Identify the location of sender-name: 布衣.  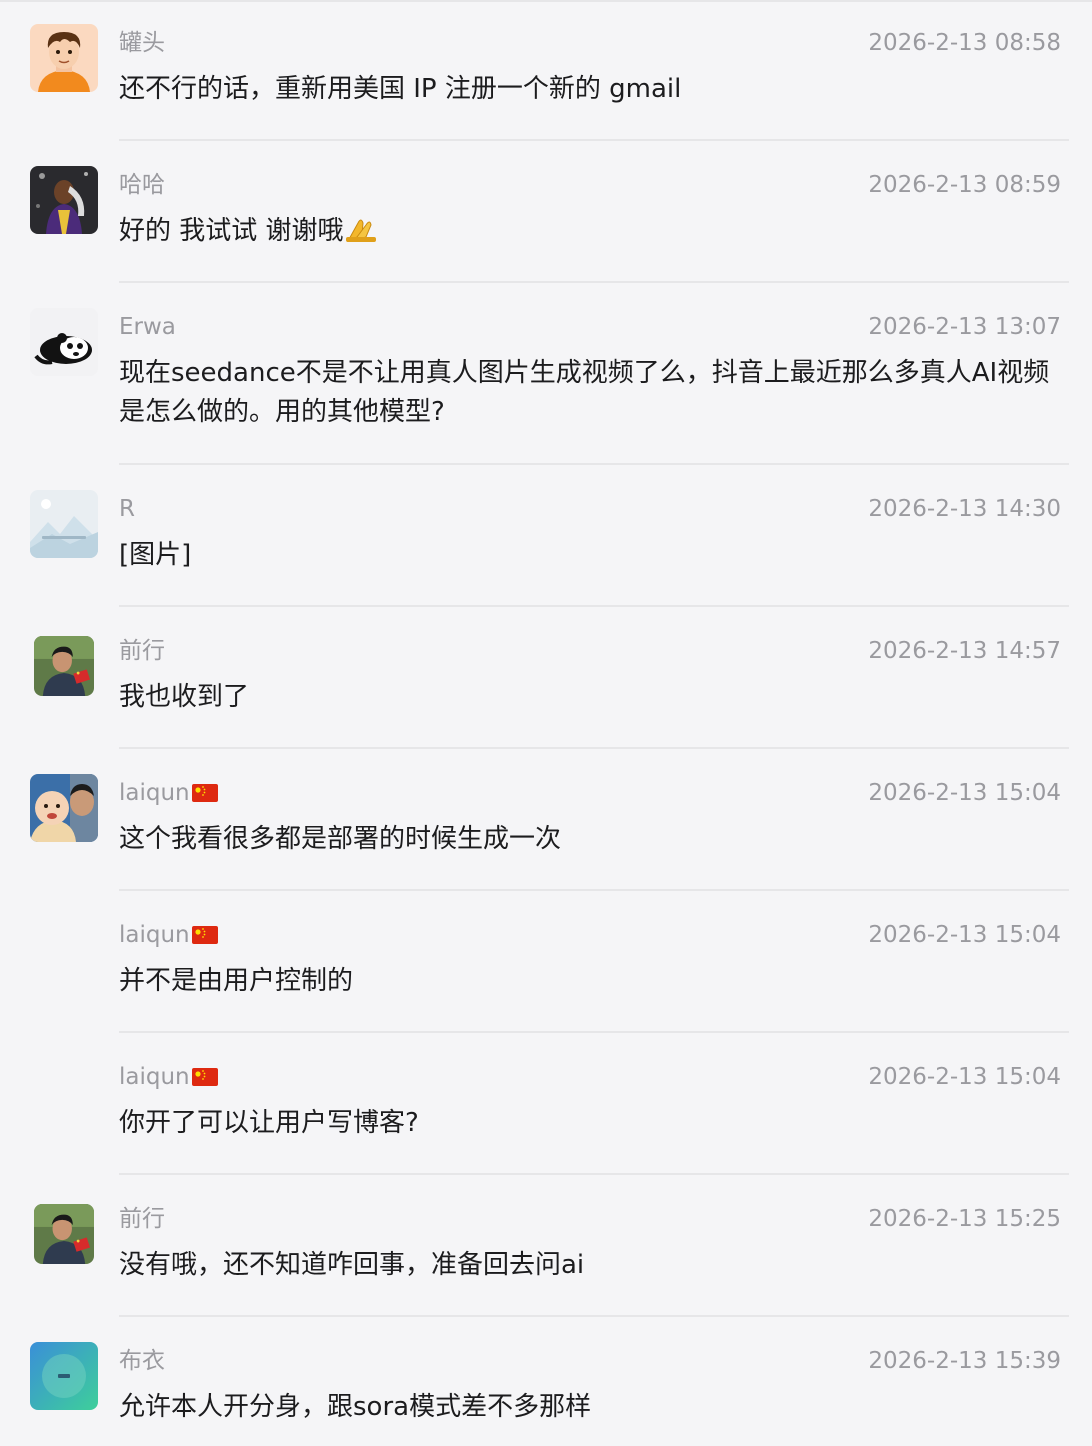
(142, 1361).